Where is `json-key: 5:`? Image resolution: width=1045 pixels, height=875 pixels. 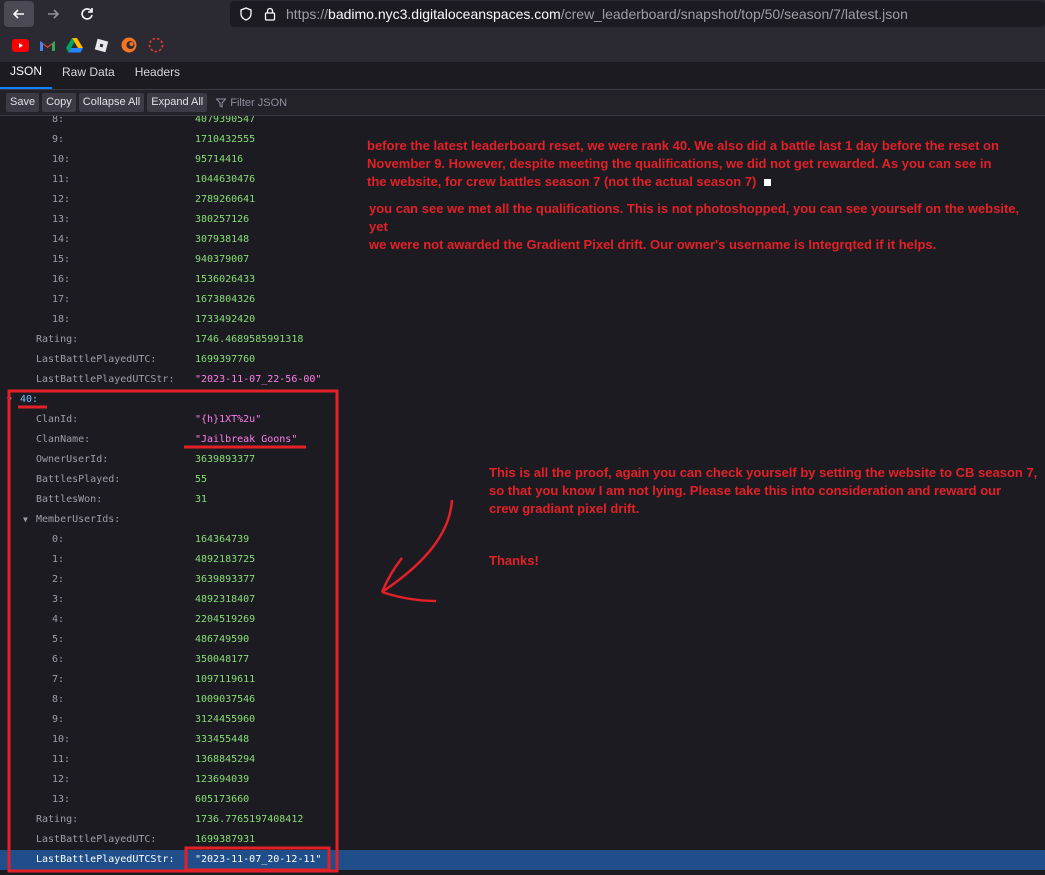 json-key: 5: is located at coordinates (58, 639).